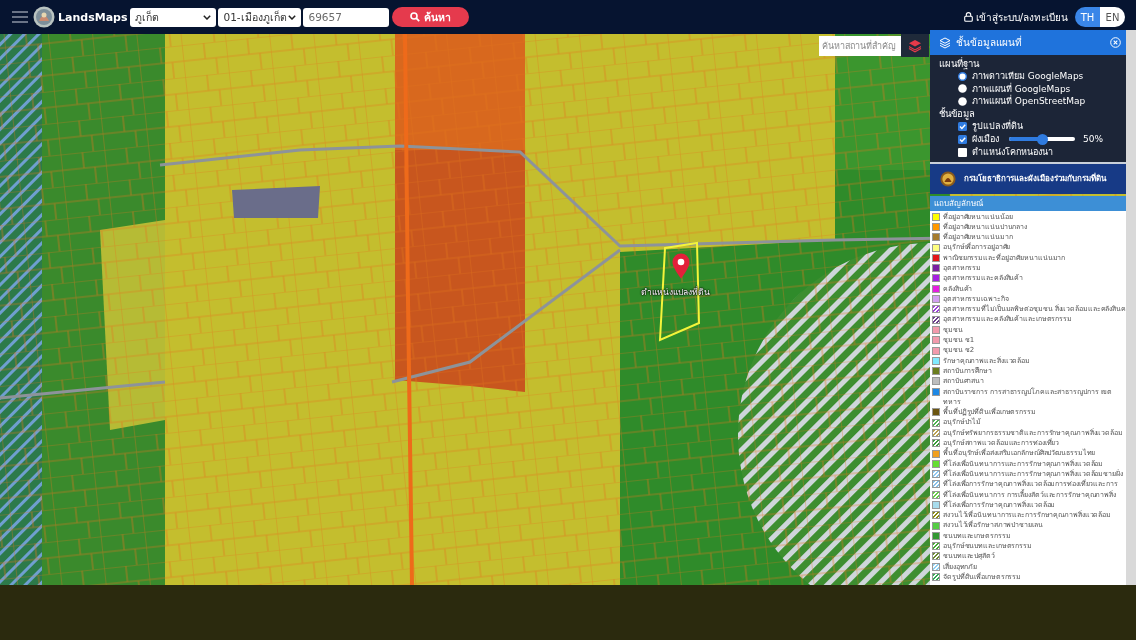  What do you see at coordinates (948, 178) in the screenshot?
I see `emblem-icon` at bounding box center [948, 178].